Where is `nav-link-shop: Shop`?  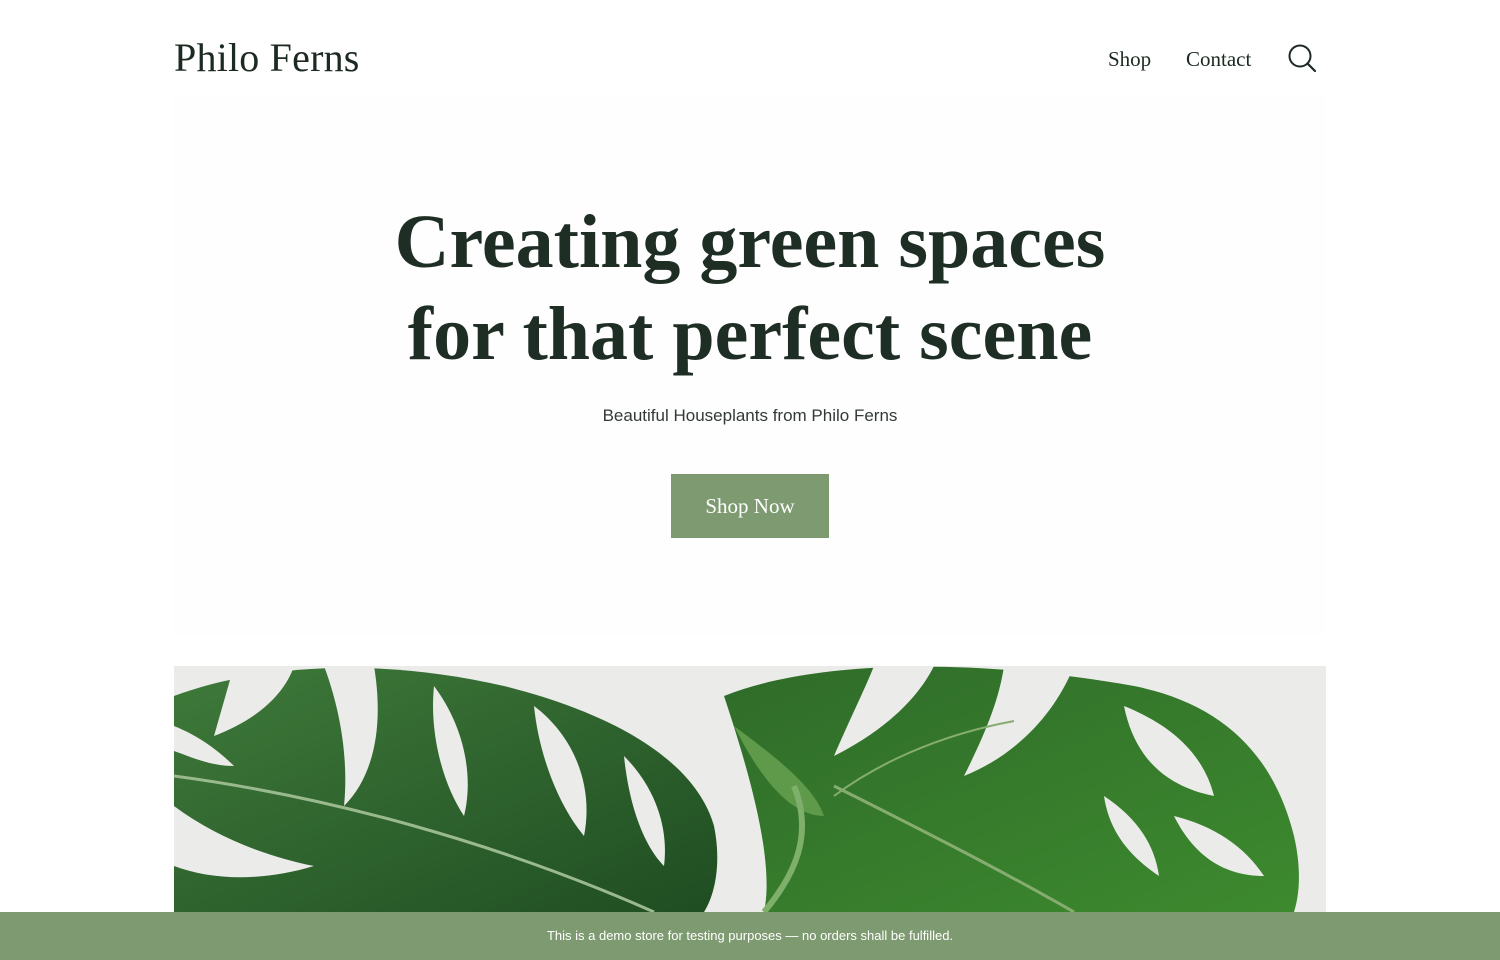 nav-link-shop: Shop is located at coordinates (1129, 59).